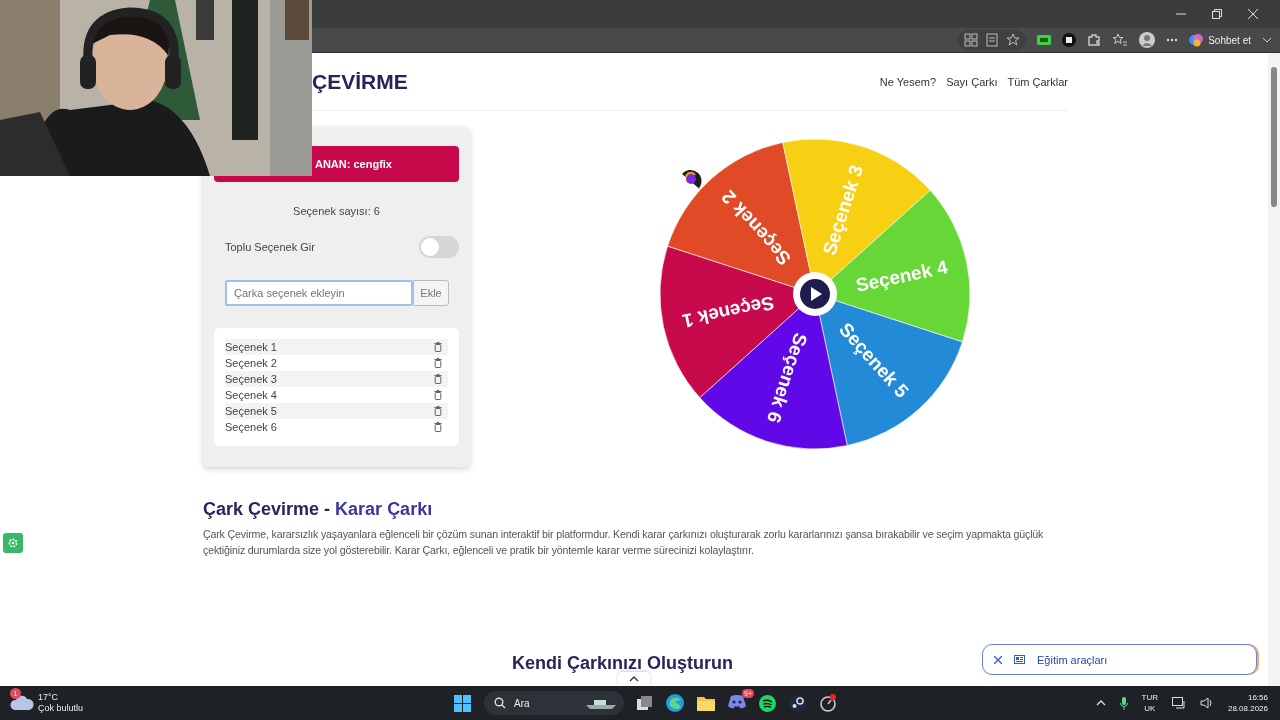 The height and width of the screenshot is (720, 1280). What do you see at coordinates (1274, 137) in the screenshot?
I see `scrollbar-thumb` at bounding box center [1274, 137].